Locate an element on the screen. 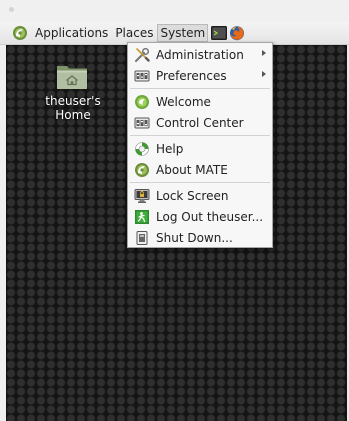  menu-item-label: Welcome is located at coordinates (183, 101).